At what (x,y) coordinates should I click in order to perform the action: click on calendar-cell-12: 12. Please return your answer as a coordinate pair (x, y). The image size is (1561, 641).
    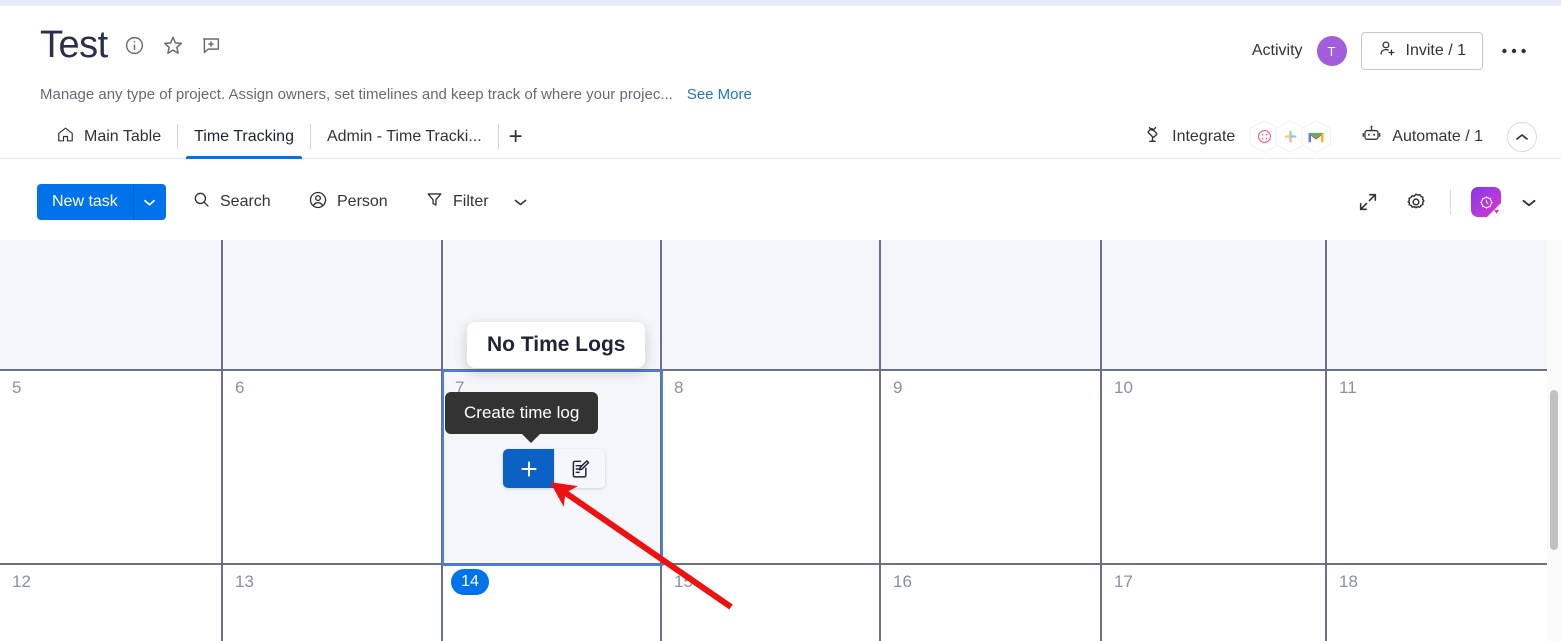
    Looking at the image, I should click on (111, 603).